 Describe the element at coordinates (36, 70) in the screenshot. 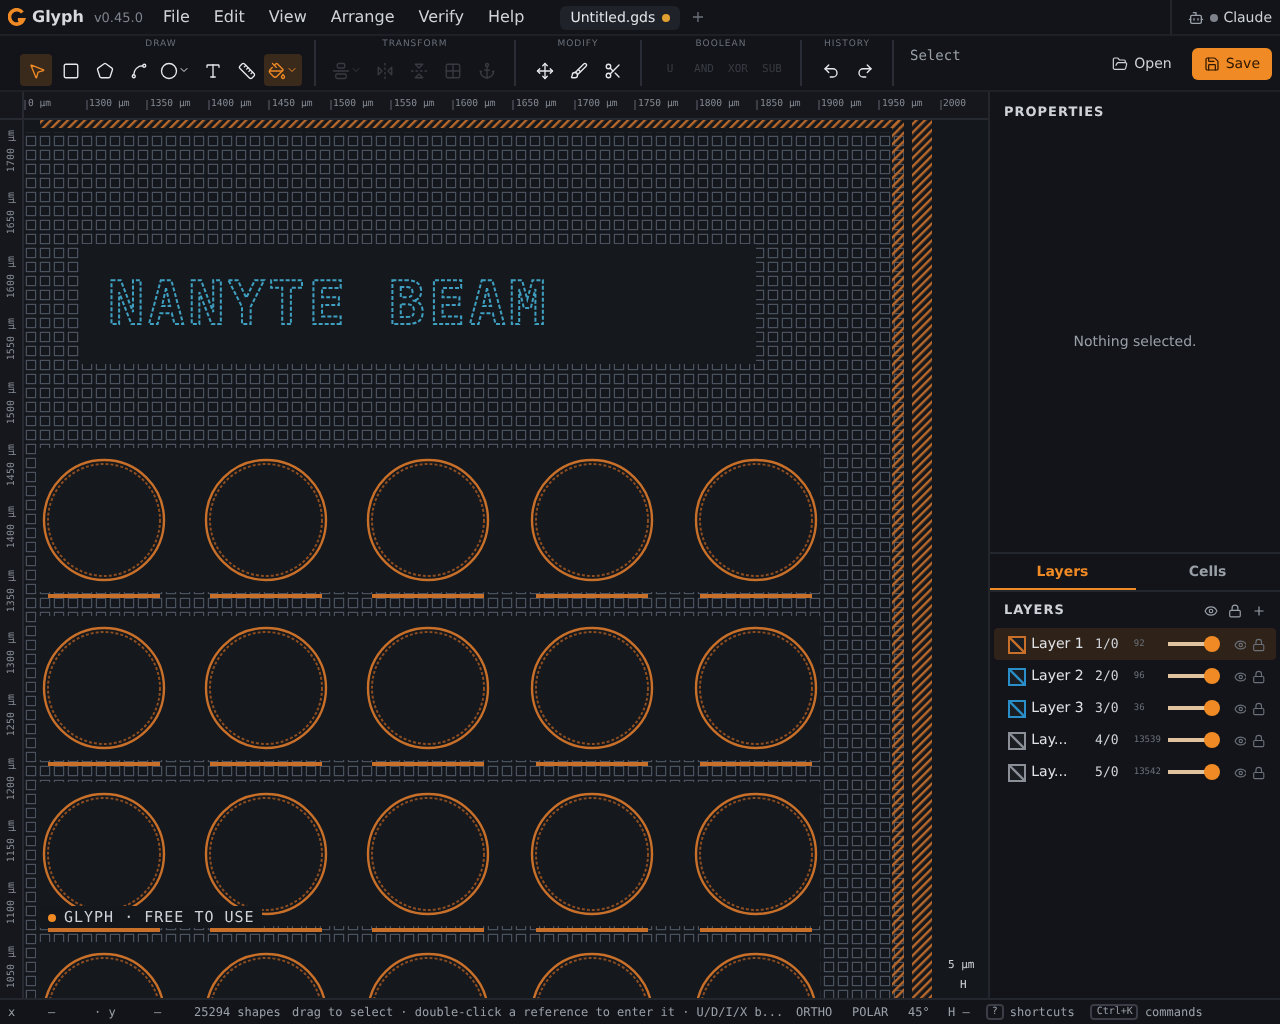

I see `pointer-icon` at that location.